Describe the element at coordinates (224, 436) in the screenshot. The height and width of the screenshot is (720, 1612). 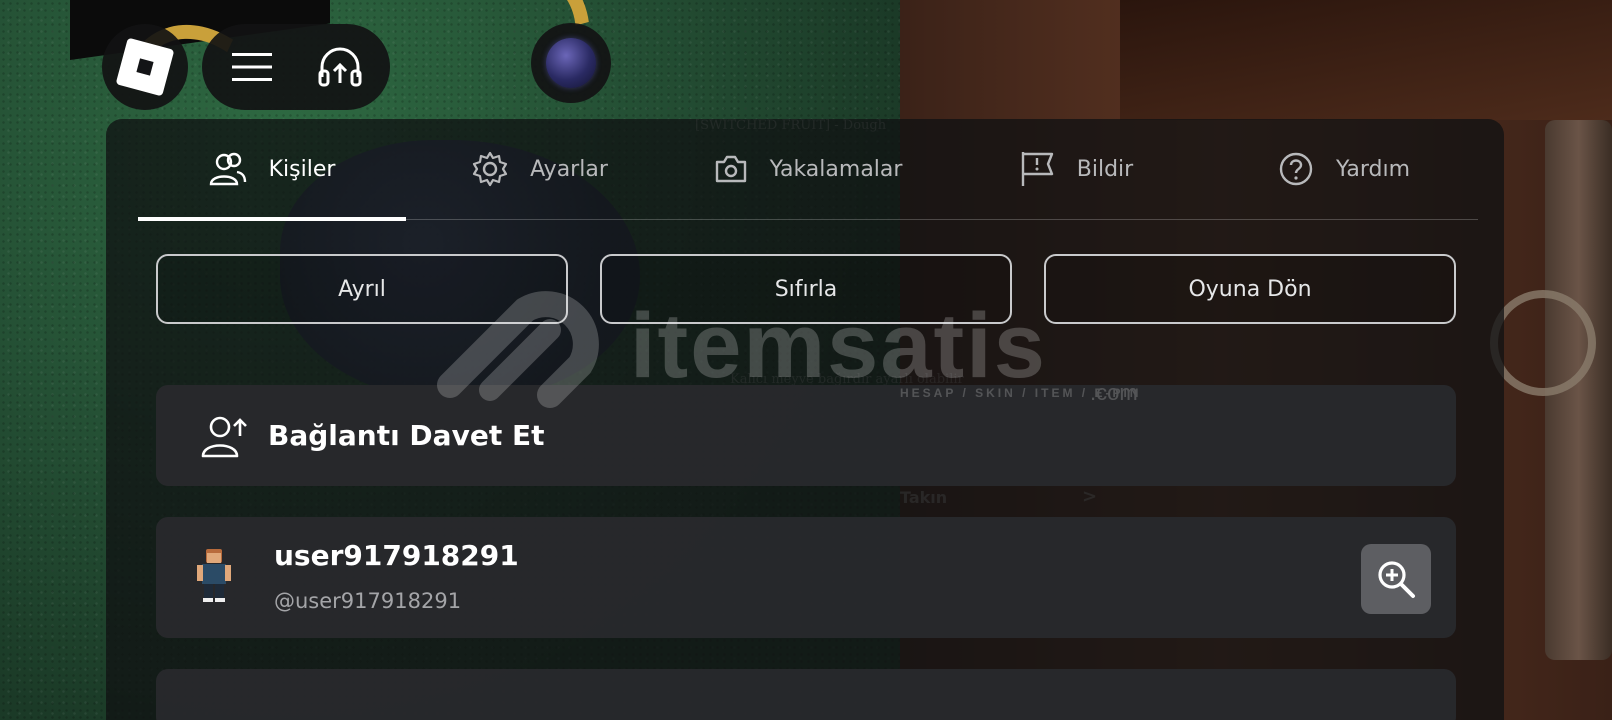
I see `add-friend-icon` at that location.